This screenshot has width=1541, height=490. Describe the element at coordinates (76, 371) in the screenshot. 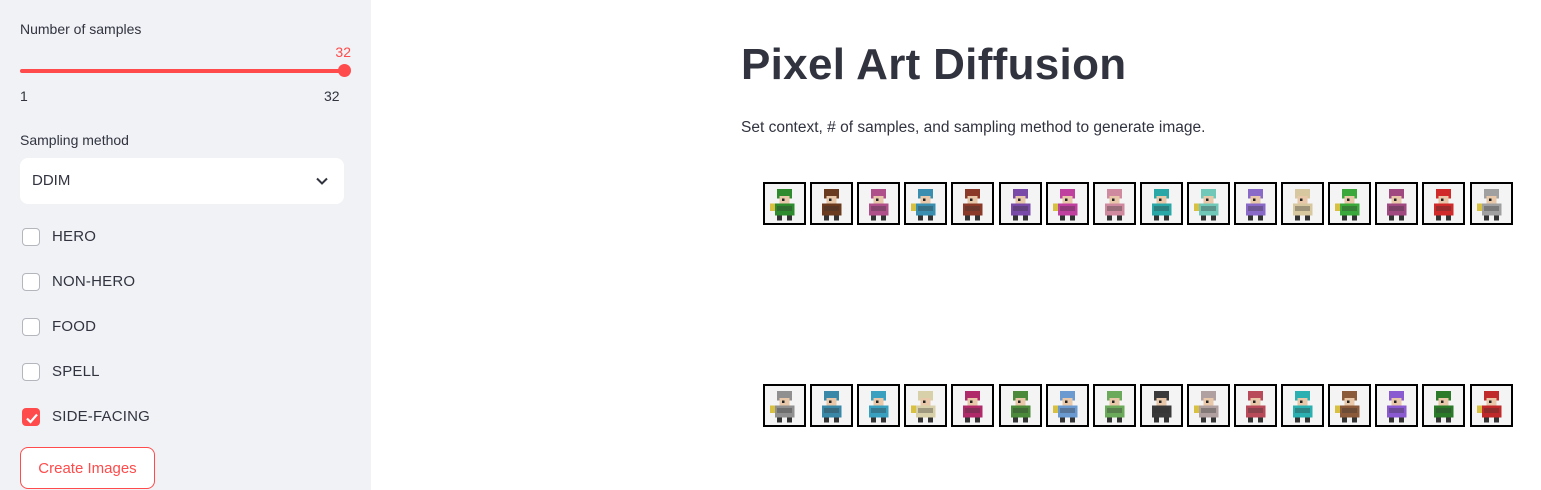

I see `checkbox-label: SPELL` at that location.